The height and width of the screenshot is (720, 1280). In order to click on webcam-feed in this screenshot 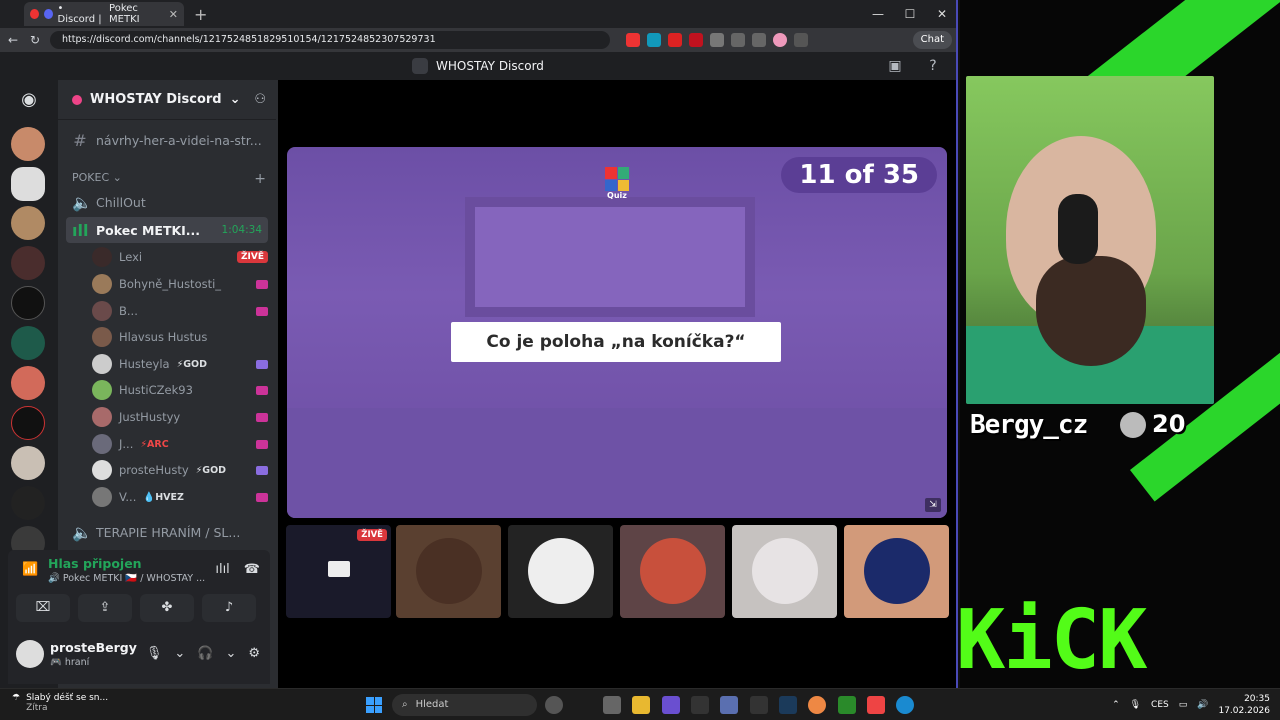, I will do `click(1090, 240)`.